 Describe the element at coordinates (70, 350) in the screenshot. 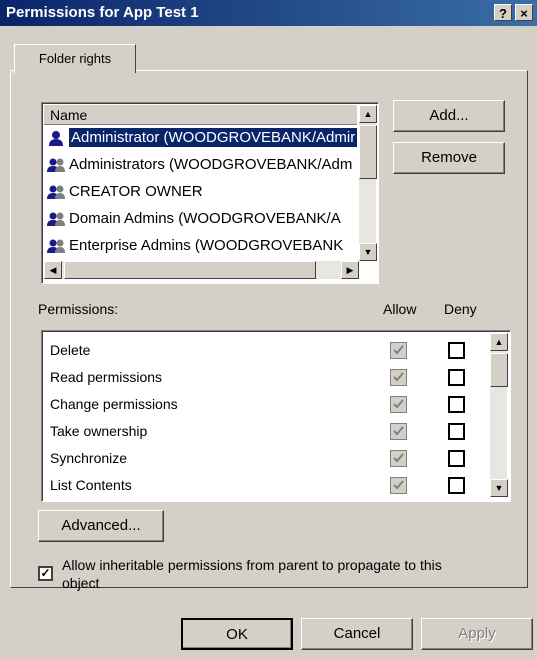

I see `permission-row: Delete` at that location.